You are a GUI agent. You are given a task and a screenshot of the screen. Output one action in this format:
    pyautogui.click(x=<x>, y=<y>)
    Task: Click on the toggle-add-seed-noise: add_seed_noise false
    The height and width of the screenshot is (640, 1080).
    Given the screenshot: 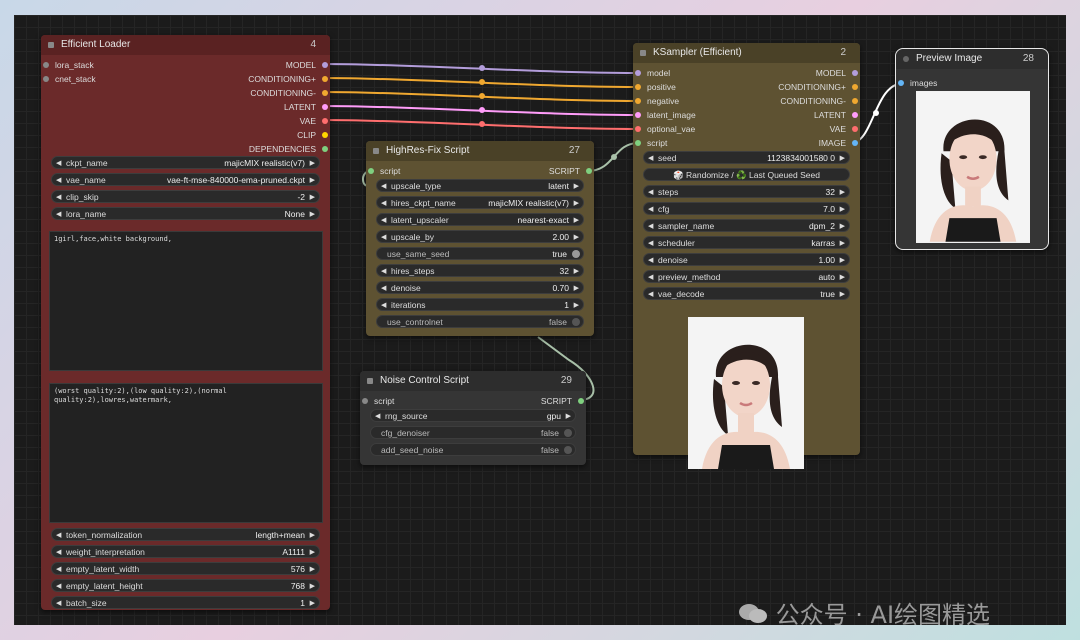 What is the action you would take?
    pyautogui.click(x=473, y=449)
    